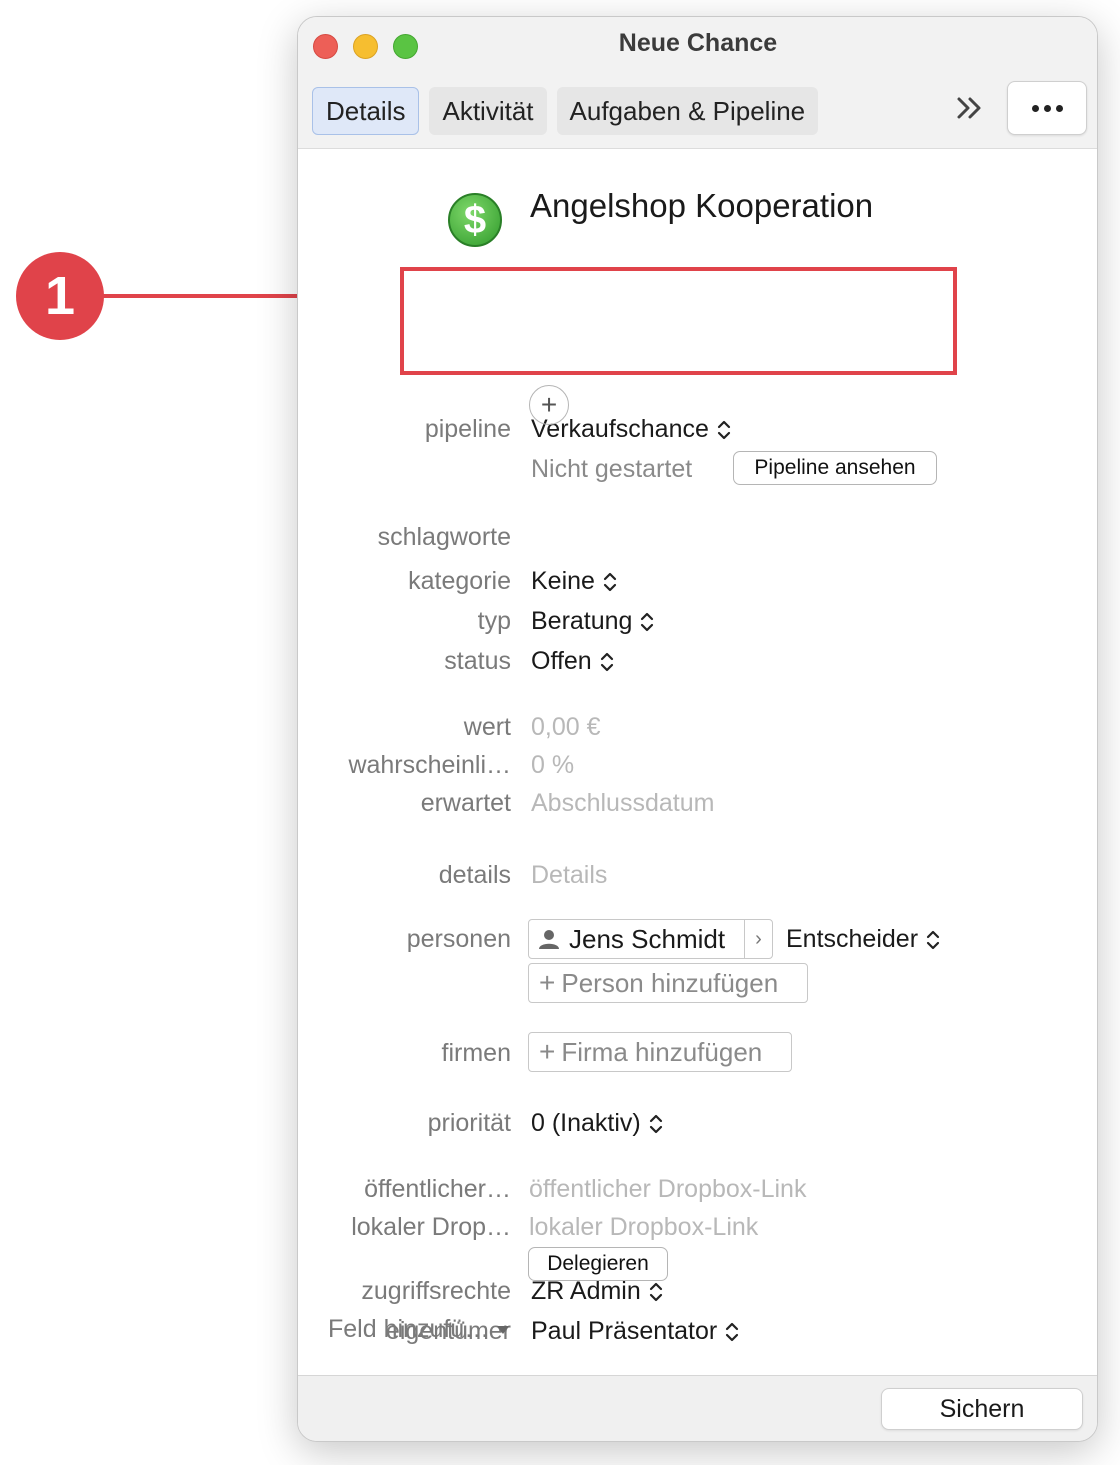 This screenshot has width=1120, height=1465. I want to click on person-name: Jens Schmidt, so click(647, 938).